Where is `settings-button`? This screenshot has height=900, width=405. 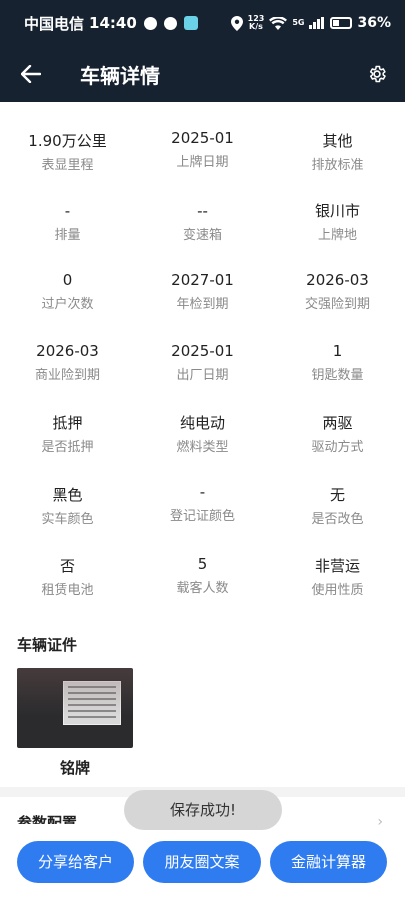 settings-button is located at coordinates (377, 74).